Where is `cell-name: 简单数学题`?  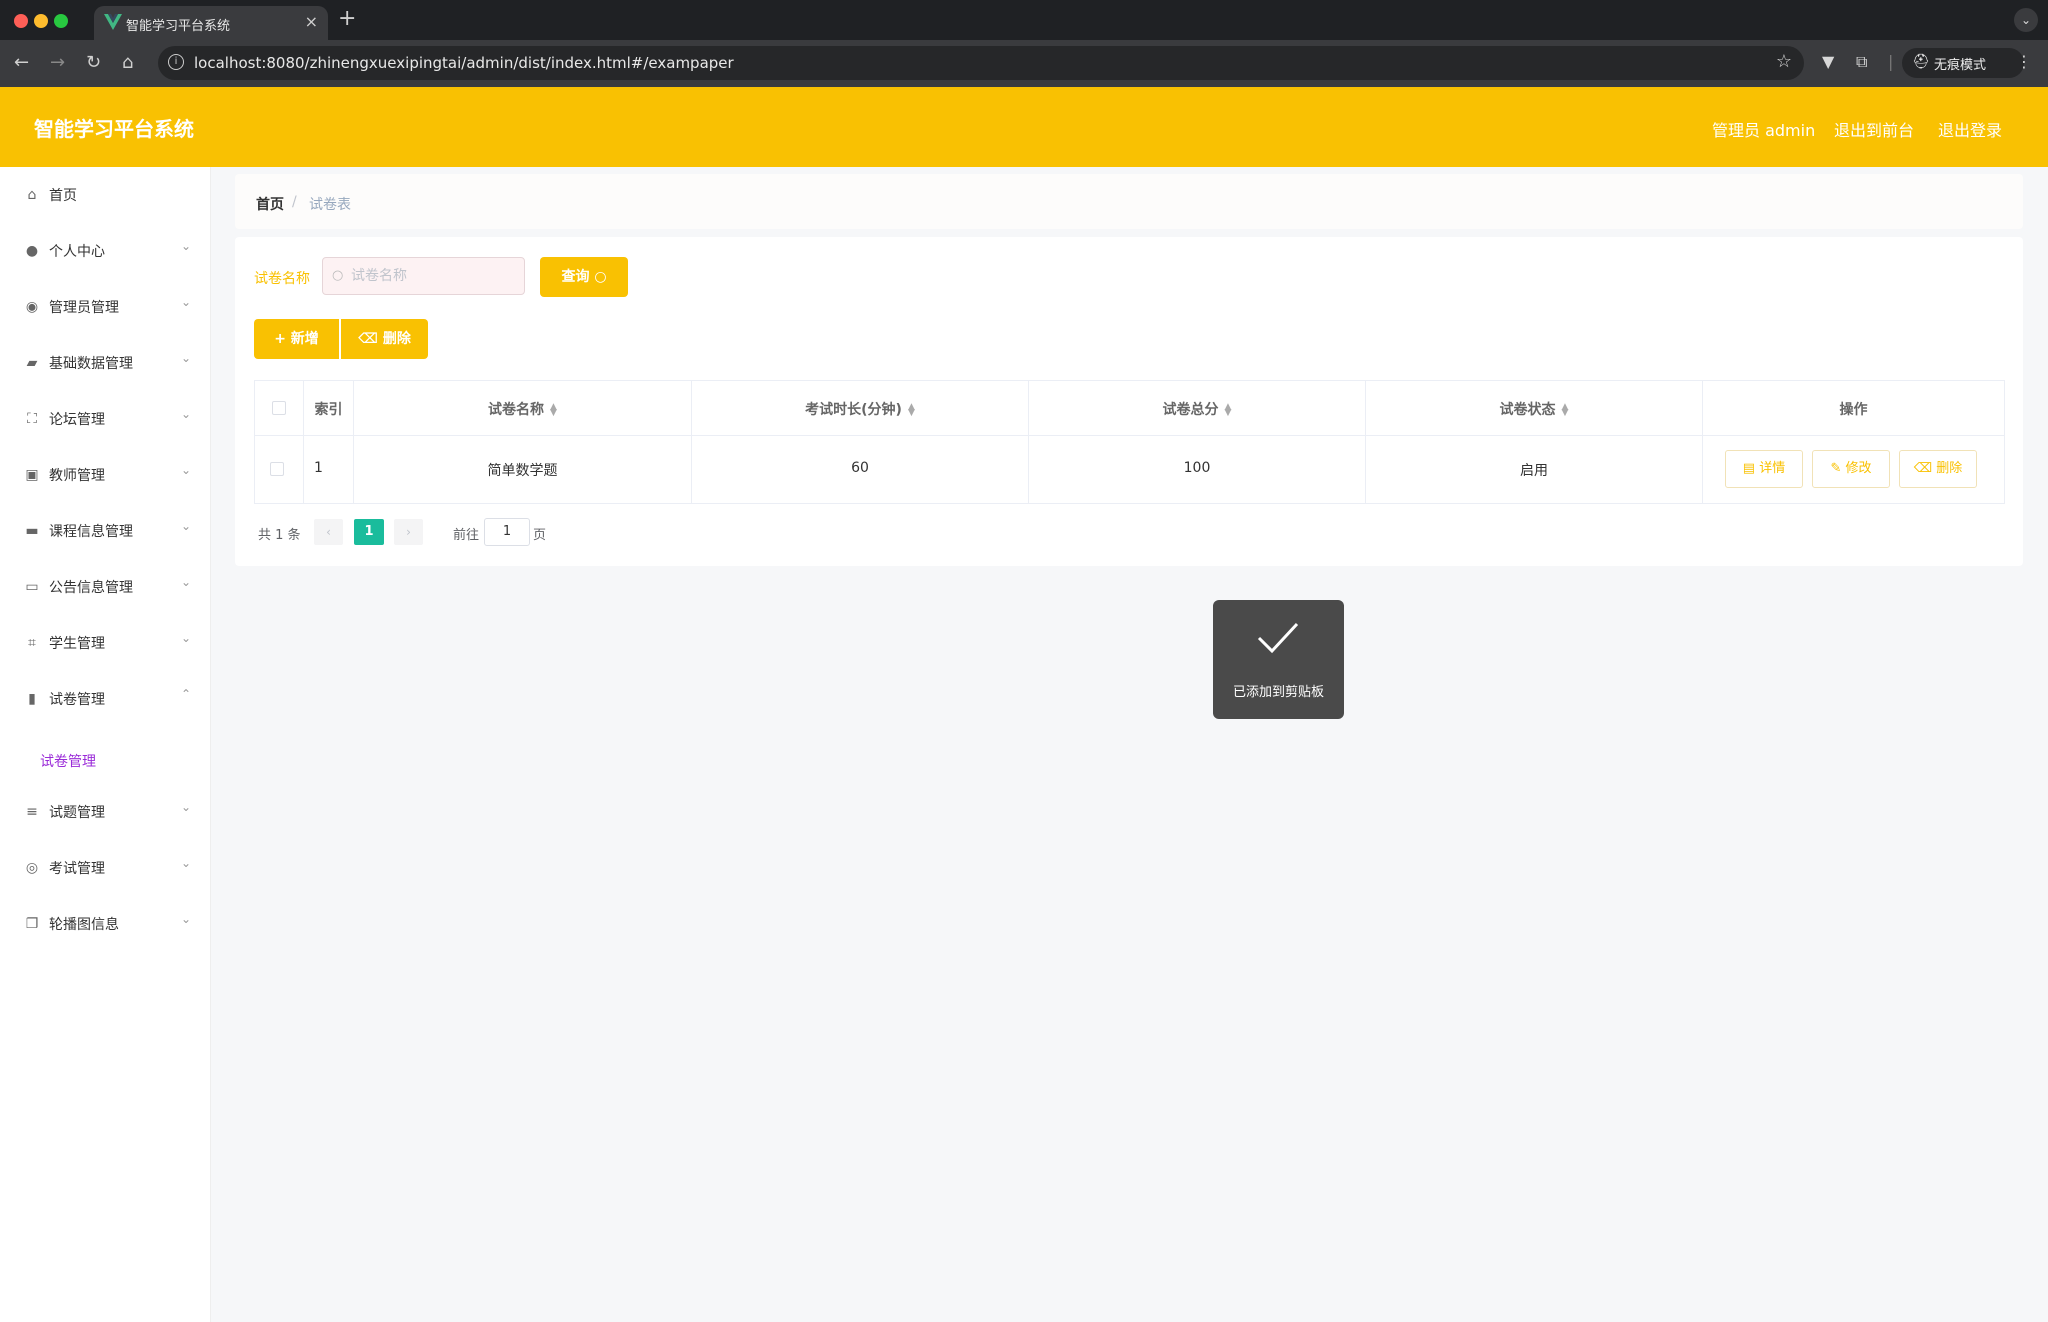 cell-name: 简单数学题 is located at coordinates (523, 469).